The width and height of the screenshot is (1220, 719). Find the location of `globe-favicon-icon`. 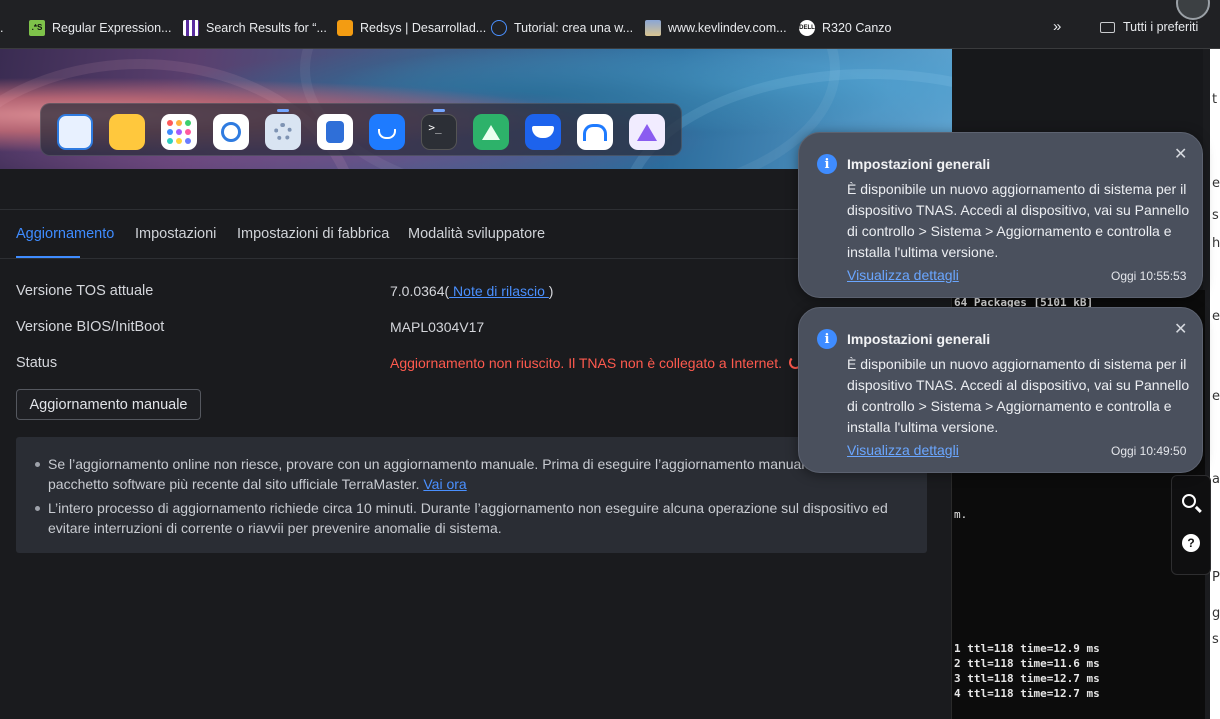

globe-favicon-icon is located at coordinates (499, 28).